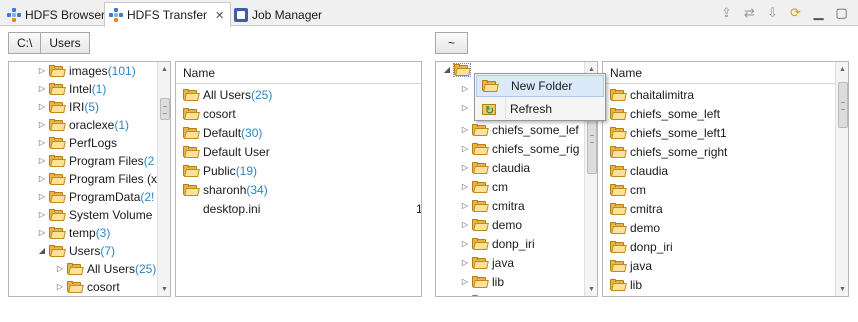 The width and height of the screenshot is (858, 322). I want to click on menu-item-label: New Folder, so click(542, 86).